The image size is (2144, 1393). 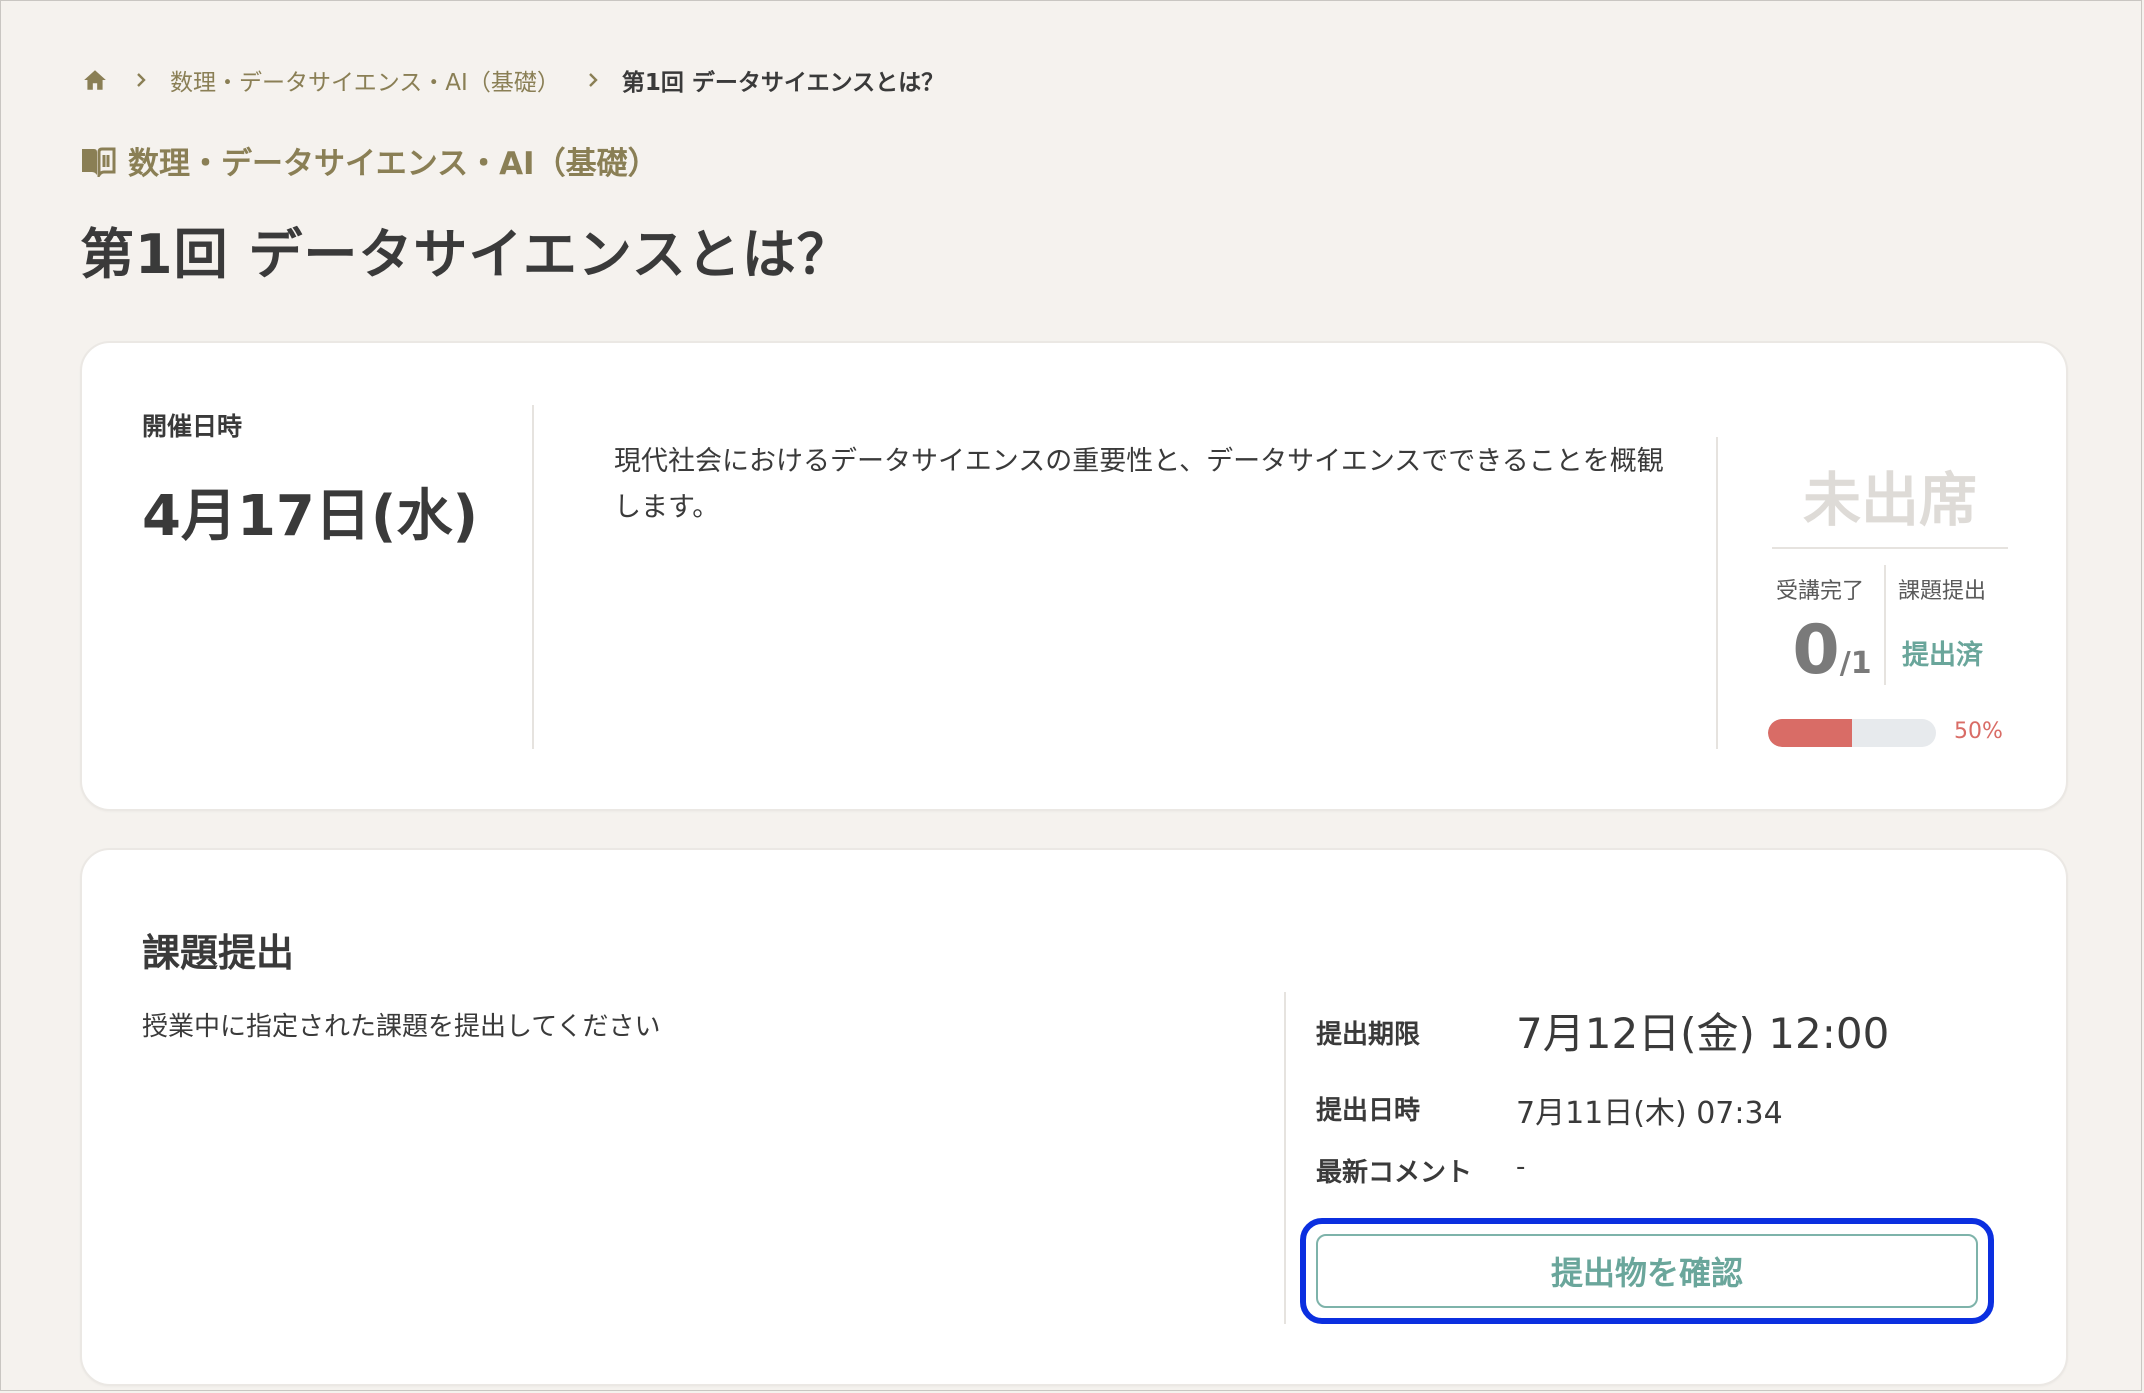 I want to click on submit-label: 課題提出, so click(x=1942, y=591).